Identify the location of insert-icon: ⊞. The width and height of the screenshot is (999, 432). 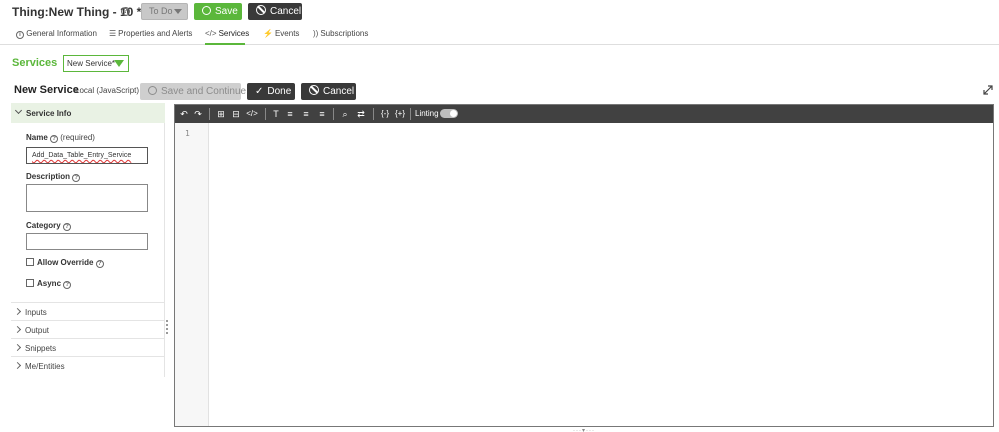
(221, 114).